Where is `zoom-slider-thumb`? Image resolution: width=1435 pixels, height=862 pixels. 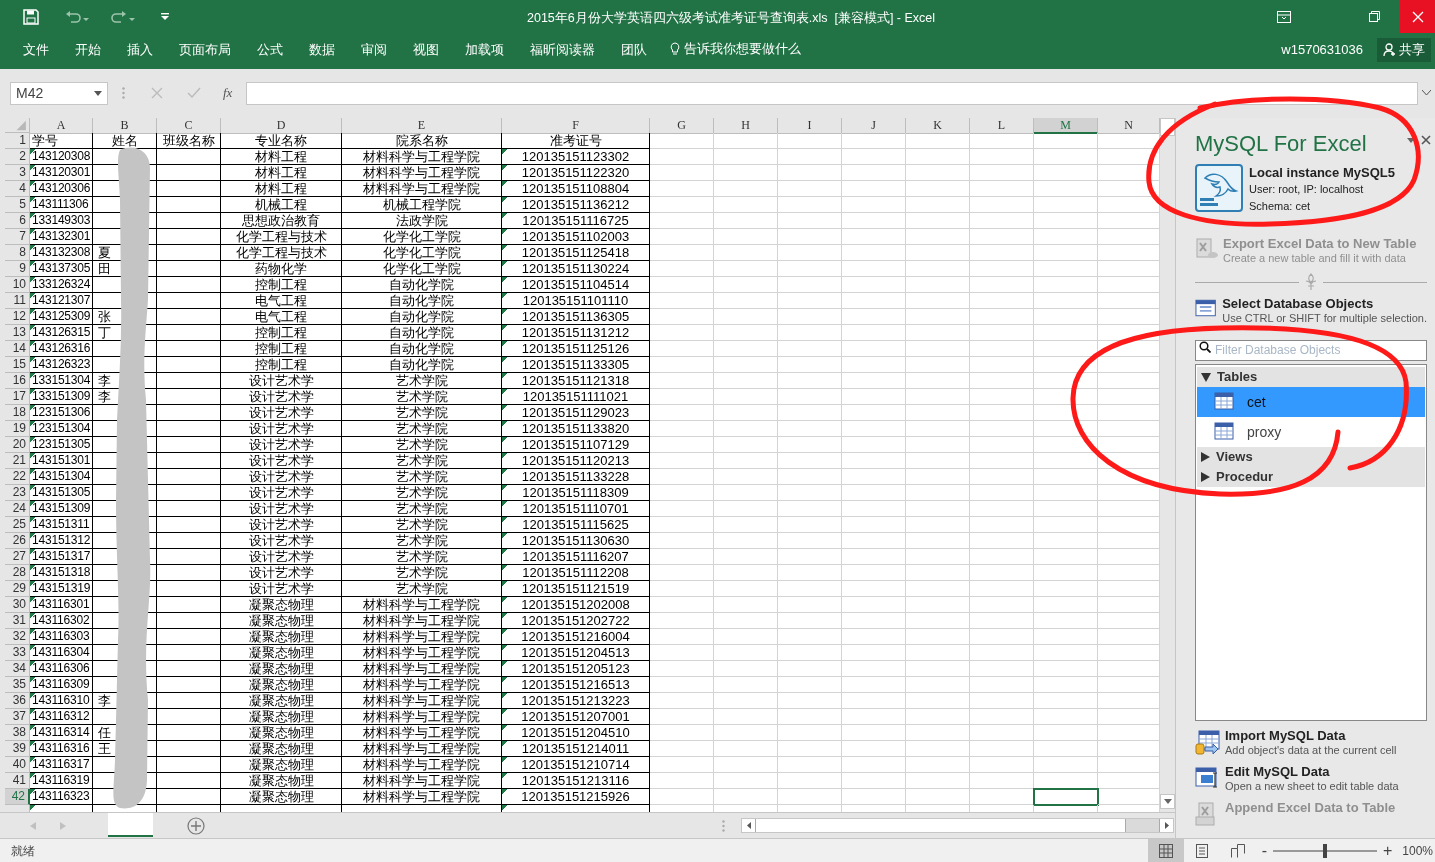
zoom-slider-thumb is located at coordinates (1324, 850).